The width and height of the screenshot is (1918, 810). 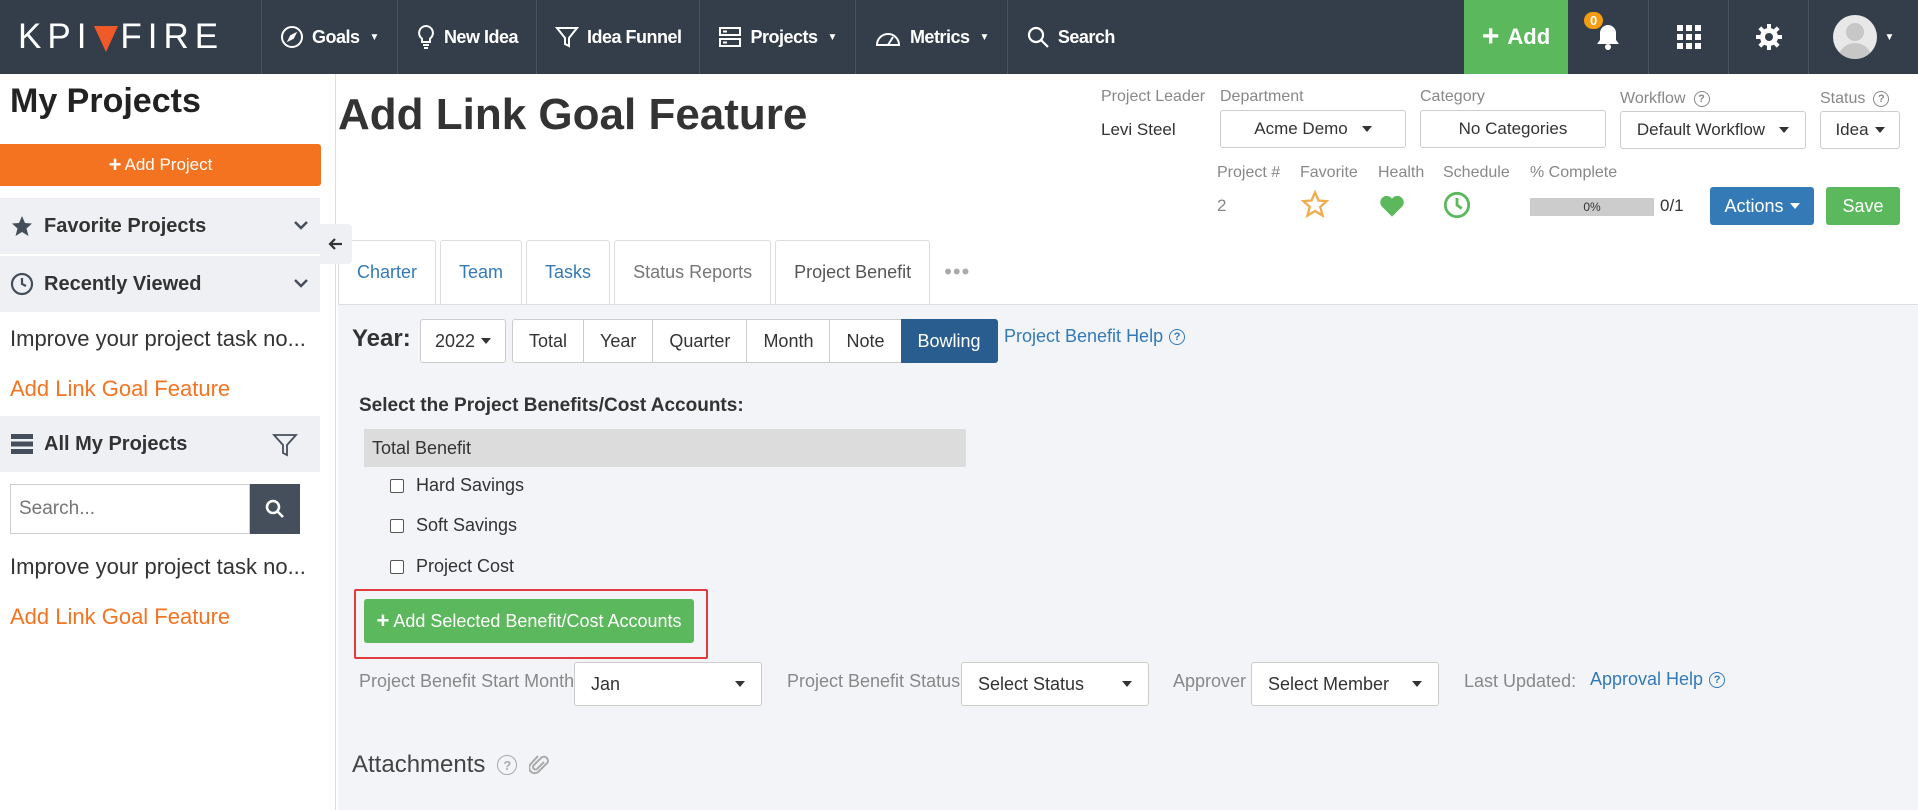 I want to click on project-benefit-help-link: Project Benefit Help ?, so click(x=1095, y=336).